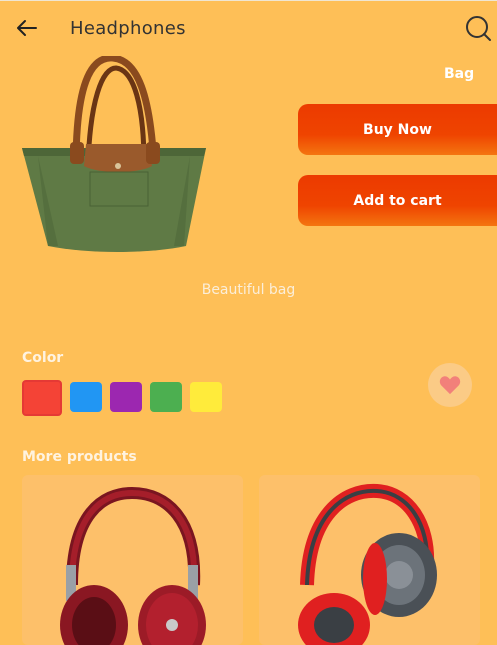 Image resolution: width=497 pixels, height=645 pixels. I want to click on add-to-cart-button: Add to cart, so click(397, 200).